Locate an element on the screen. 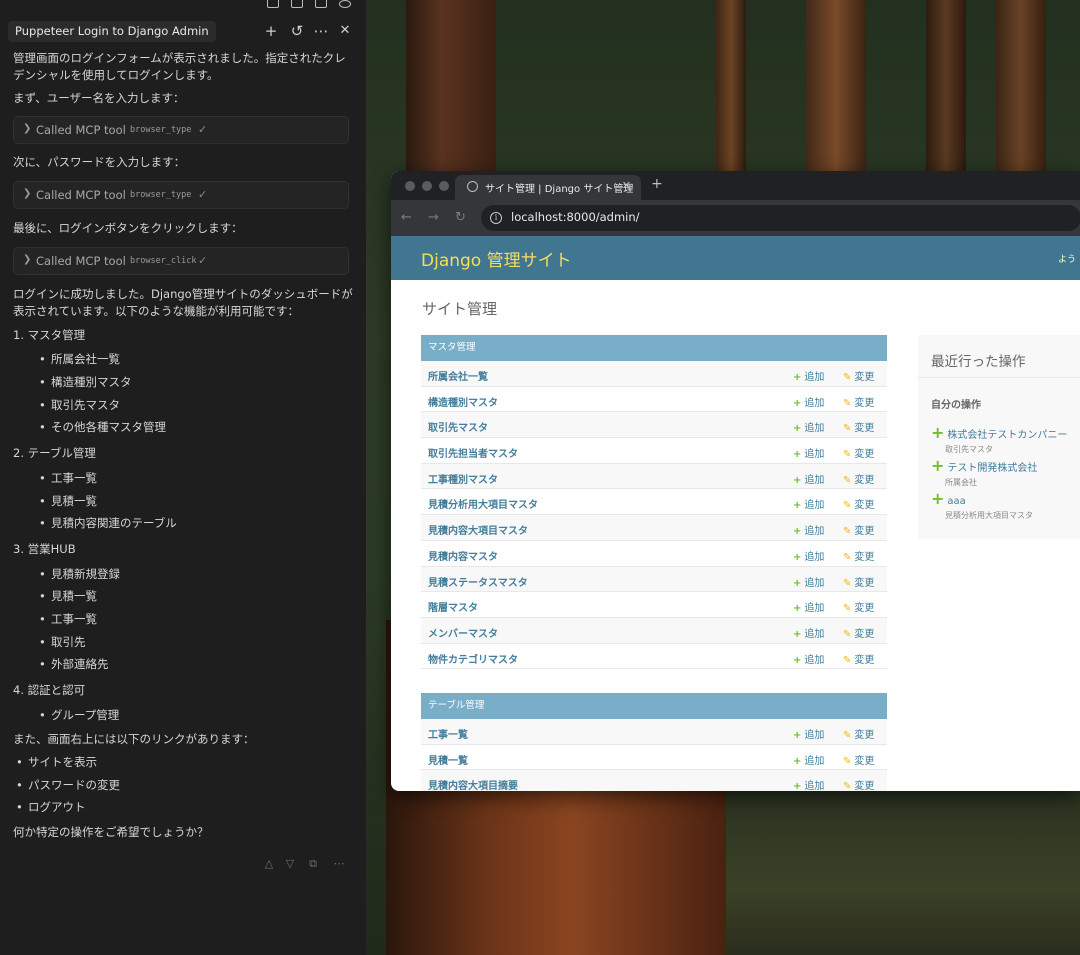 The image size is (1080, 955). my-actions-heading: 自分の操作 is located at coordinates (956, 405).